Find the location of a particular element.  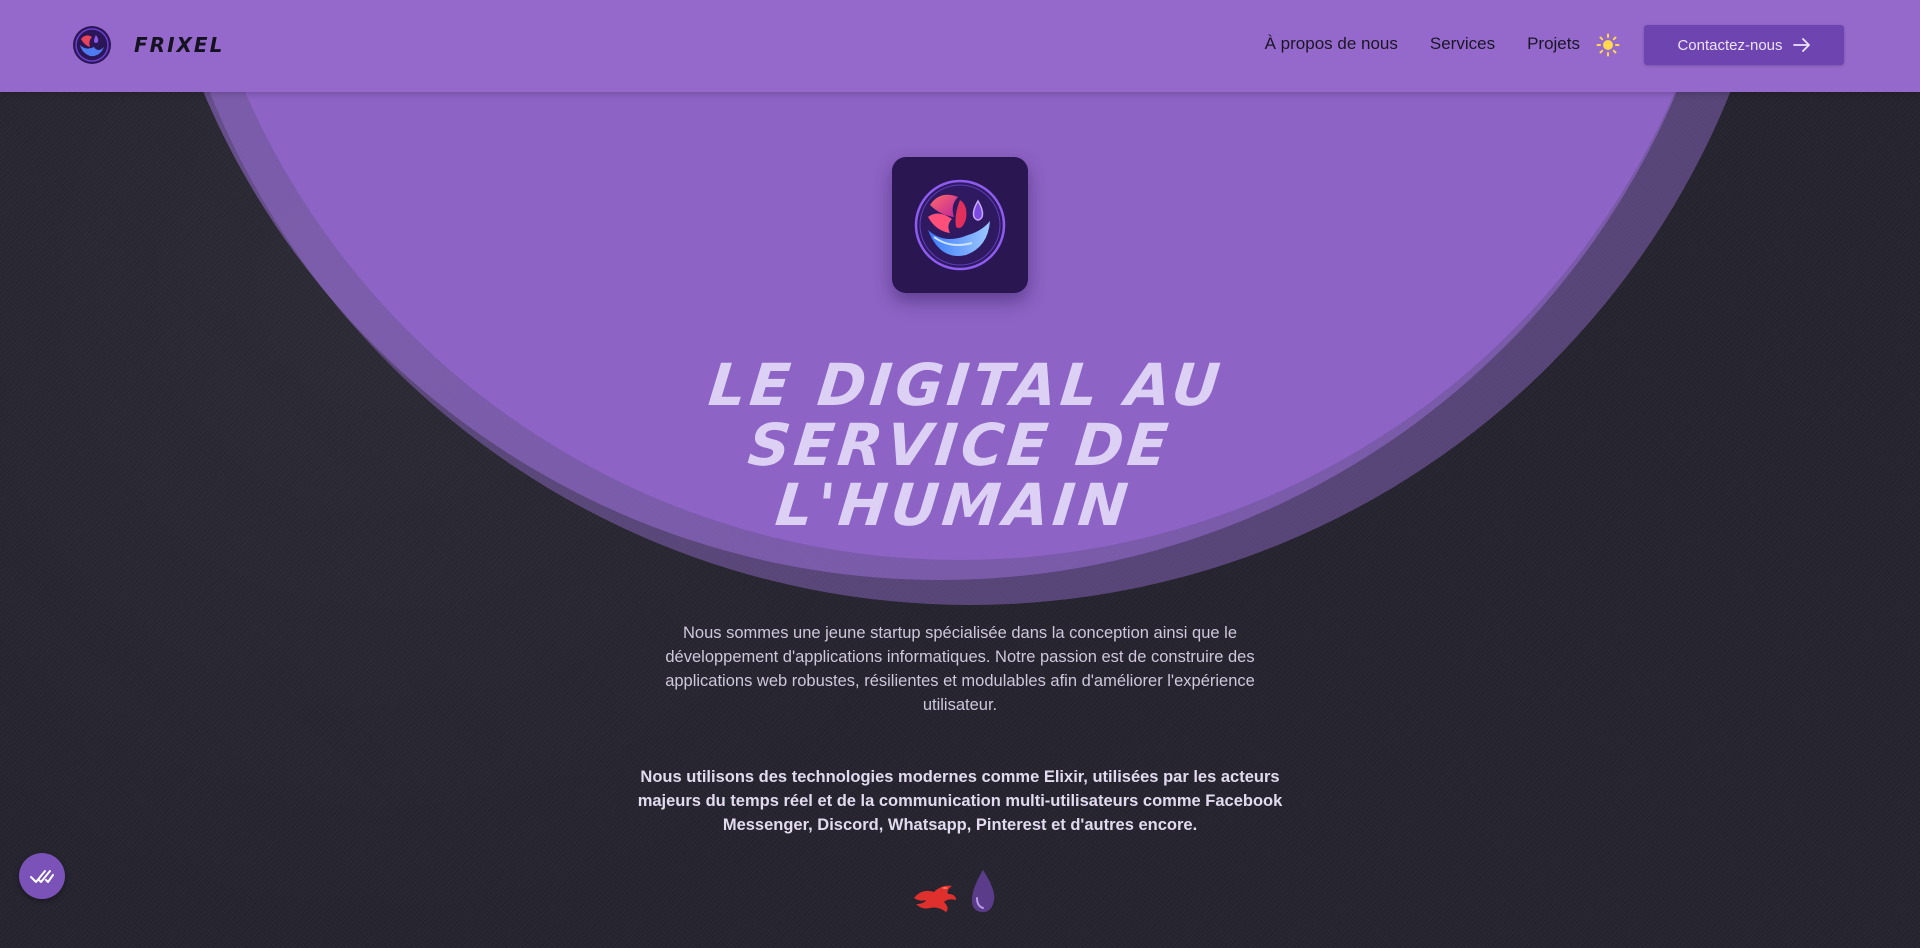

checkmarks-icon is located at coordinates (42, 876).